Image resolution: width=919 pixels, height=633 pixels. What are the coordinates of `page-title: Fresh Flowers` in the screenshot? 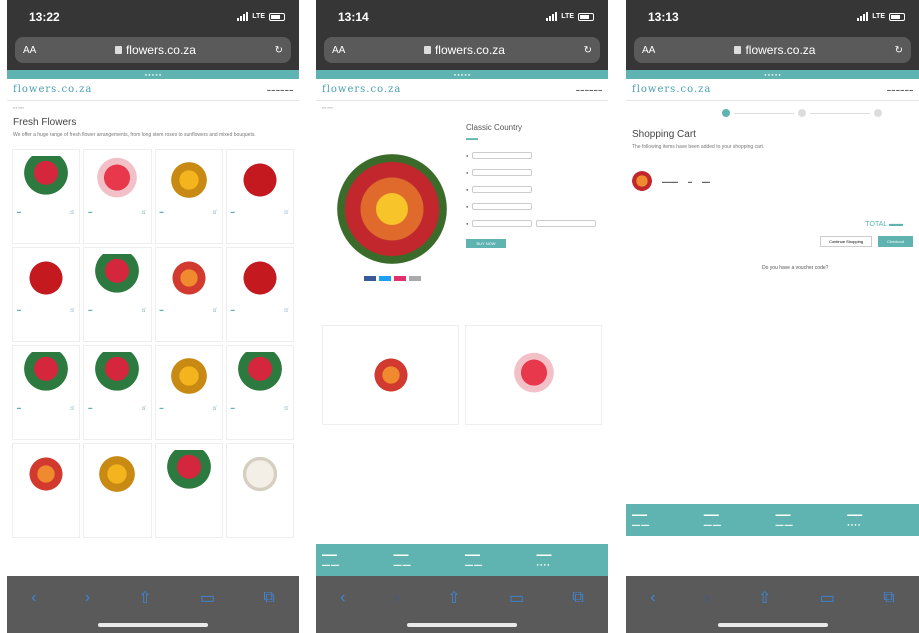 It's located at (45, 122).